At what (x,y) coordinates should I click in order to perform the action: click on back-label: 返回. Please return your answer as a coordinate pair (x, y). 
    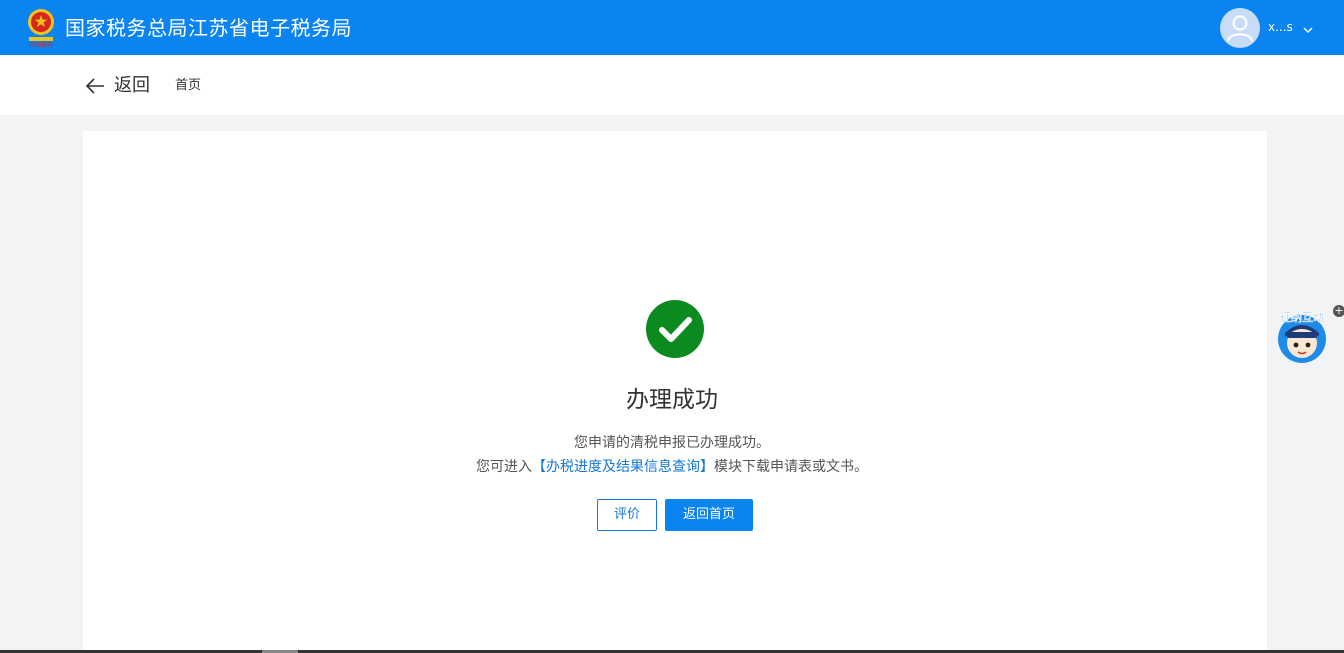
    Looking at the image, I should click on (132, 85).